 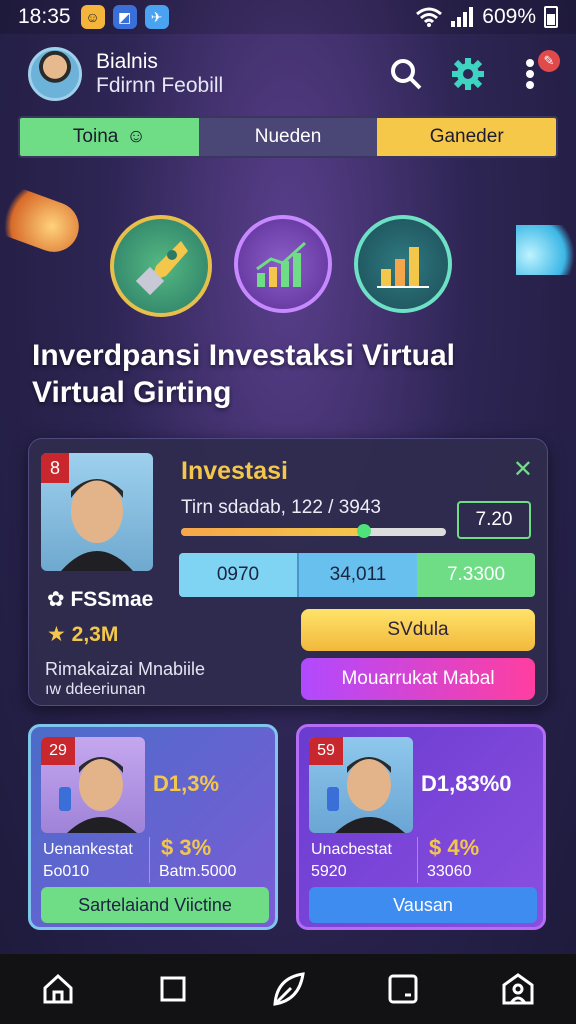 What do you see at coordinates (466, 783) in the screenshot?
I see `percent-value: D1,83%0` at bounding box center [466, 783].